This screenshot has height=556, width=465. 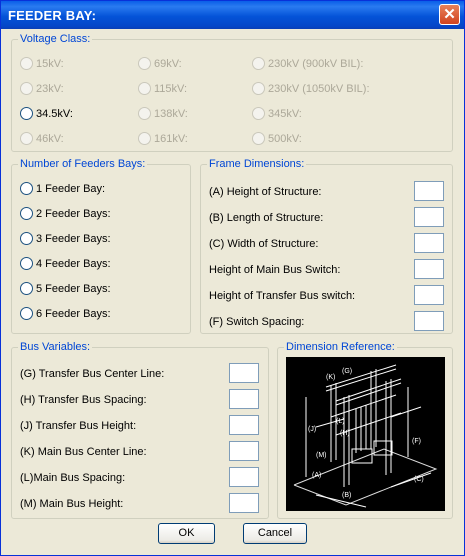 What do you see at coordinates (92, 374) in the screenshot?
I see `transfer-bus-center-line-label: (G) Transfer Bus Center Line:` at bounding box center [92, 374].